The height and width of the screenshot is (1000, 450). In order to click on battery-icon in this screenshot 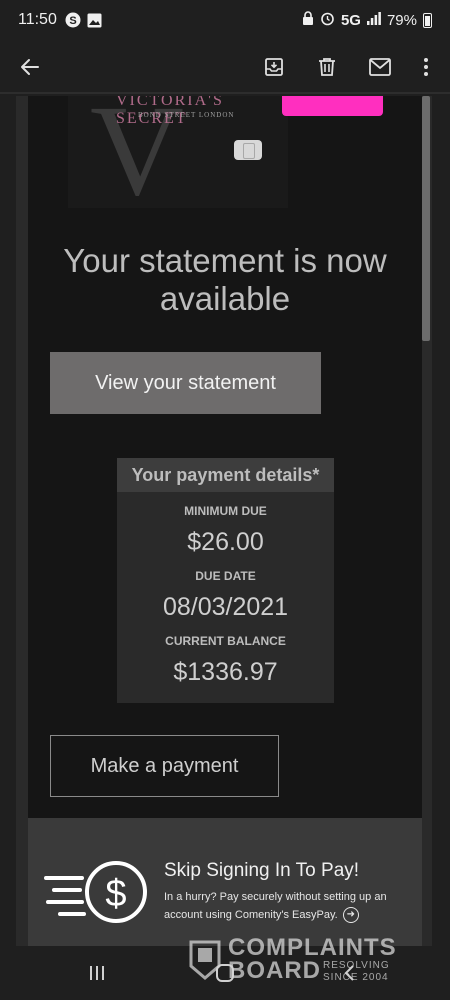, I will do `click(427, 20)`.